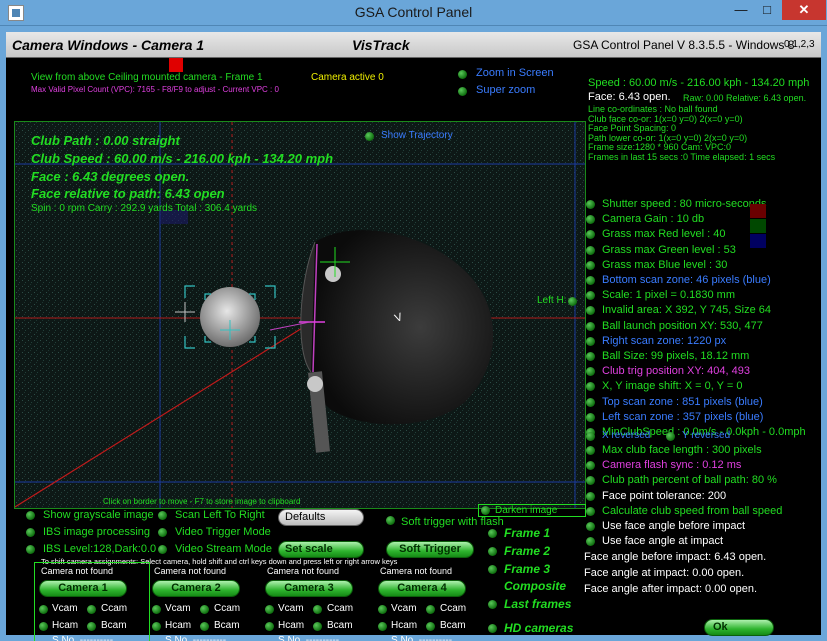 This screenshot has width=827, height=641. I want to click on camera-button: Camera 4, so click(422, 588).